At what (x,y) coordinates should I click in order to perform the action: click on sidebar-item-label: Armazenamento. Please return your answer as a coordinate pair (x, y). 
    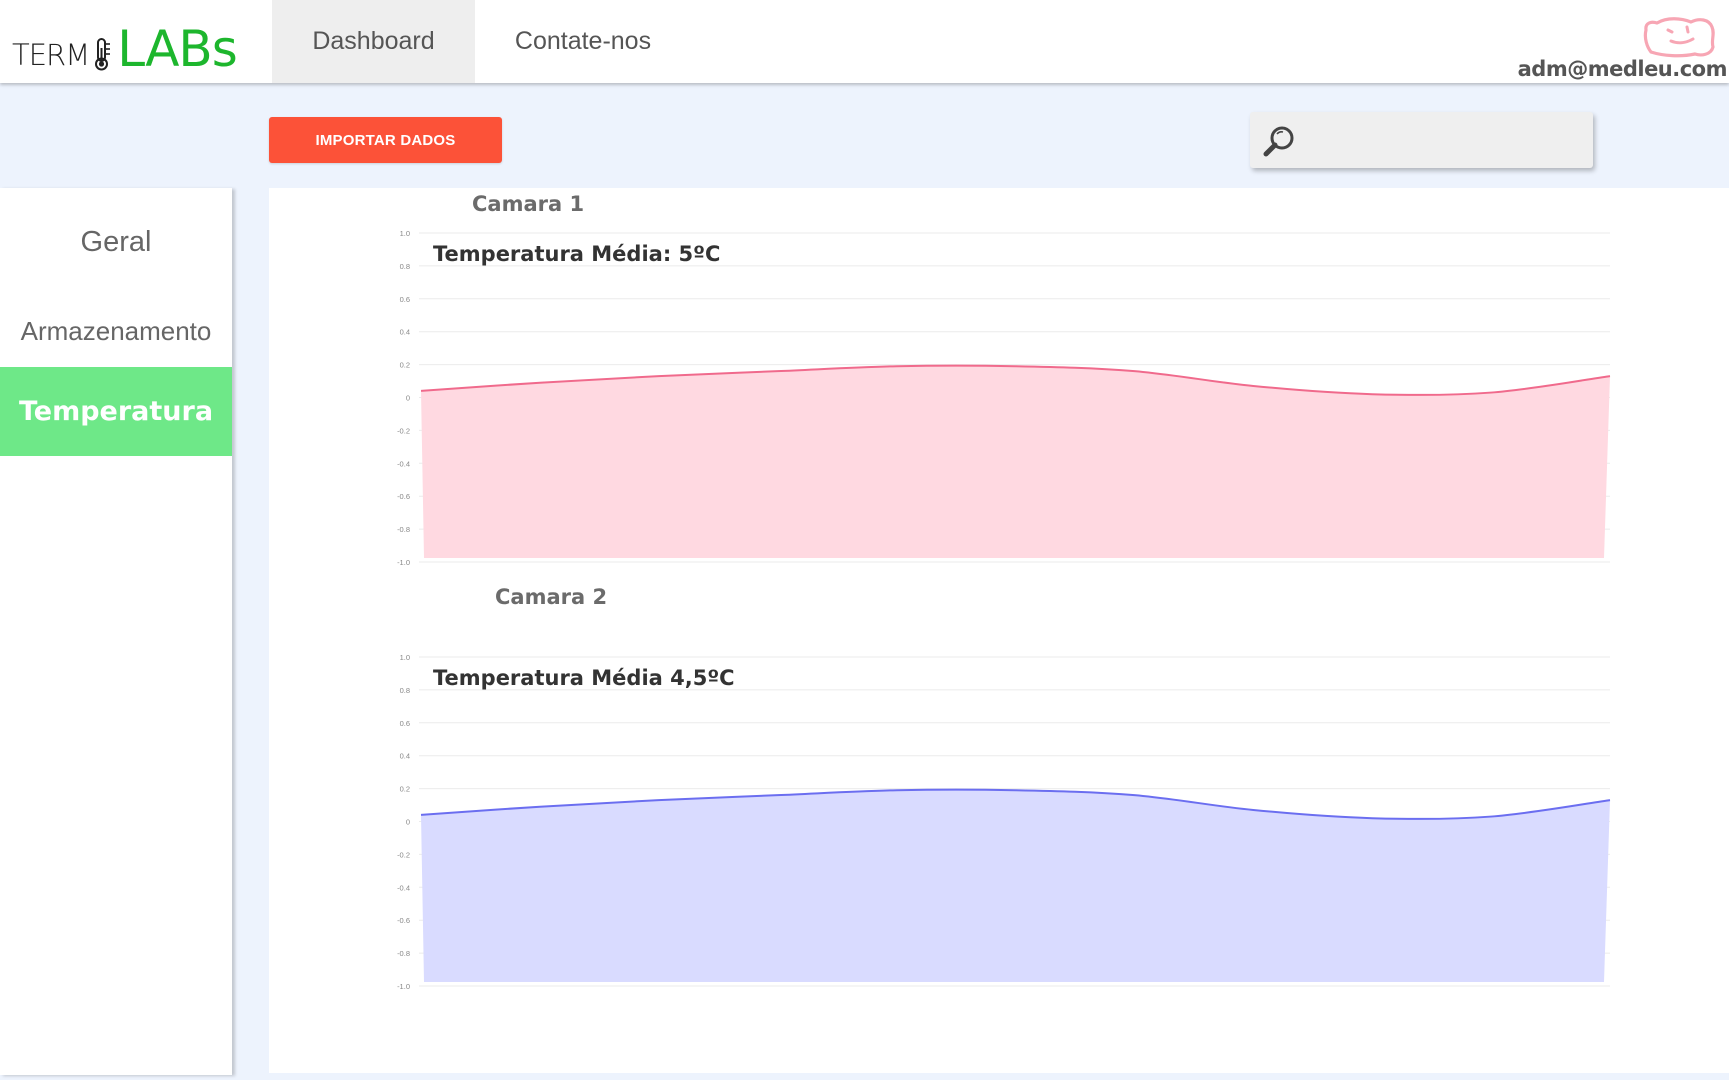
    Looking at the image, I should click on (116, 330).